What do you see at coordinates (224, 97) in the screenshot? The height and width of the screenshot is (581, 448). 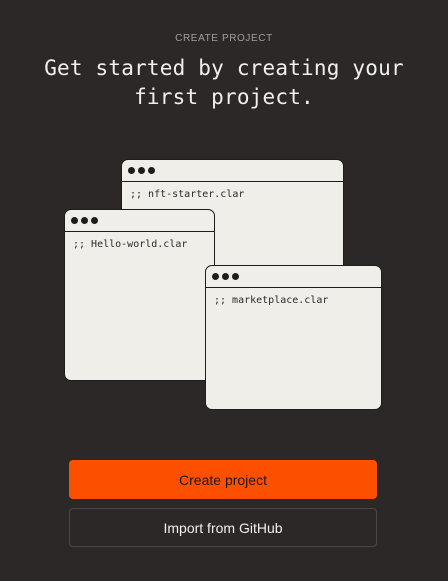 I see `headline-line-2: first project.` at bounding box center [224, 97].